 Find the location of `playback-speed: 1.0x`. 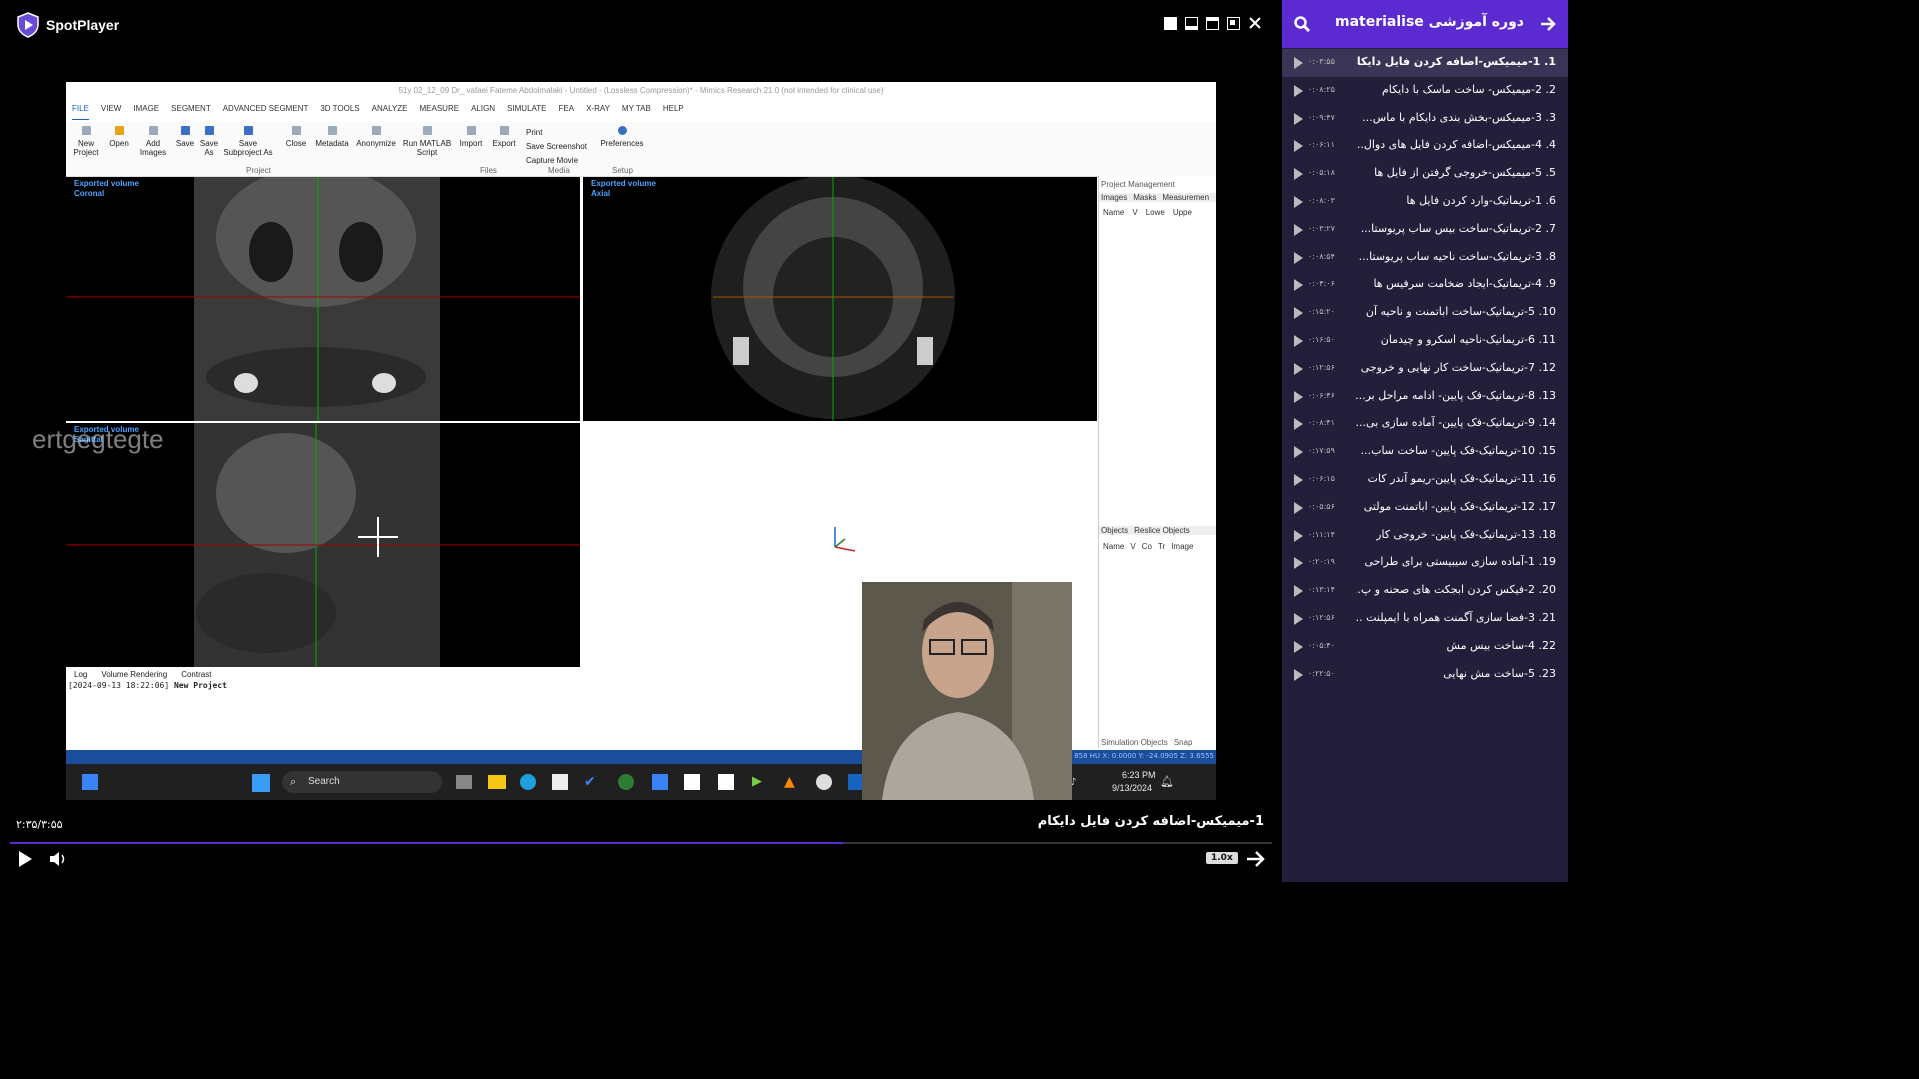

playback-speed: 1.0x is located at coordinates (1222, 858).